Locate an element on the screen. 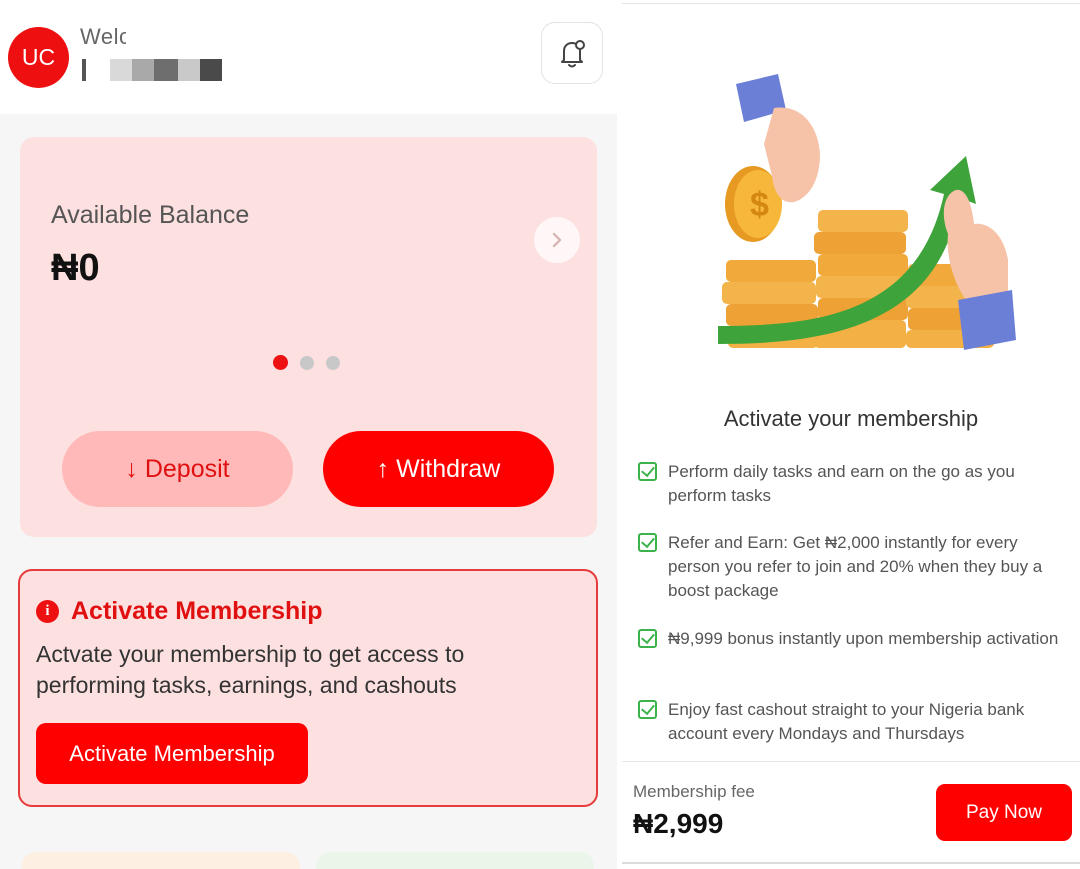 The height and width of the screenshot is (869, 1080). growth-coins-illustration: $ is located at coordinates (867, 212).